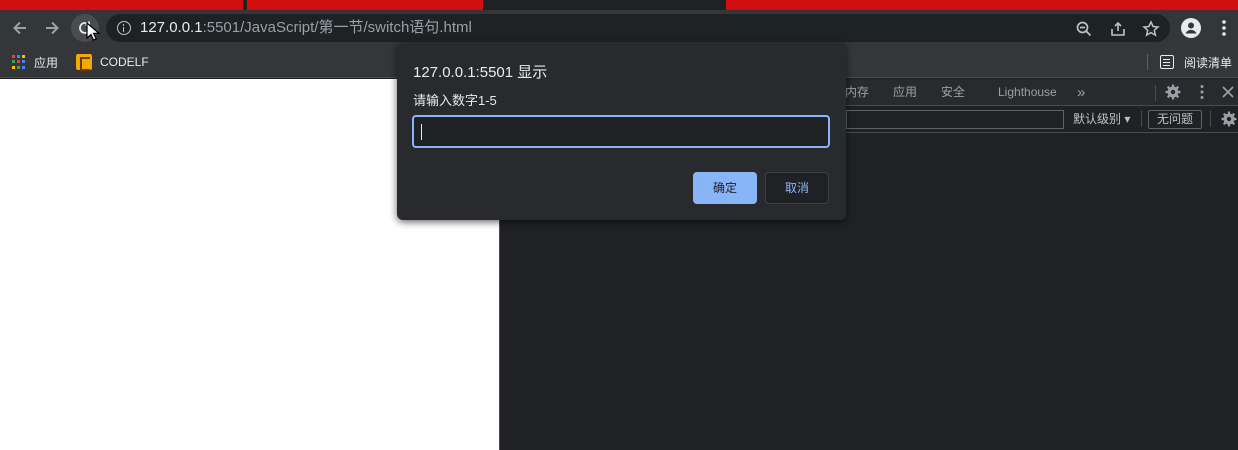 This screenshot has width=1238, height=450. Describe the element at coordinates (1229, 94) in the screenshot. I see `close-devtools-icon` at that location.